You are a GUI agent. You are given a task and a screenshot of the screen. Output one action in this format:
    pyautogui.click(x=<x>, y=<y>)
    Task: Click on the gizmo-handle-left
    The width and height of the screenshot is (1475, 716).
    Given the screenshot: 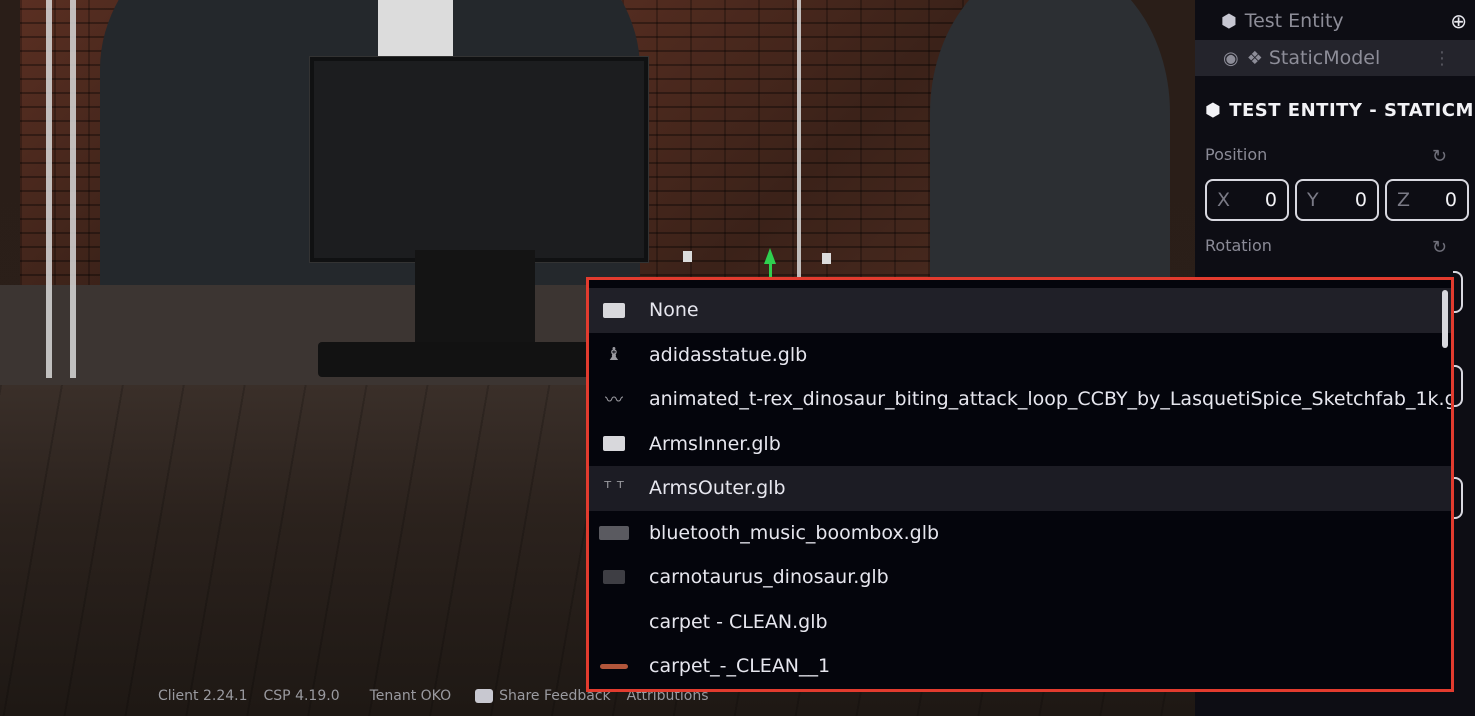 What is the action you would take?
    pyautogui.click(x=687, y=256)
    